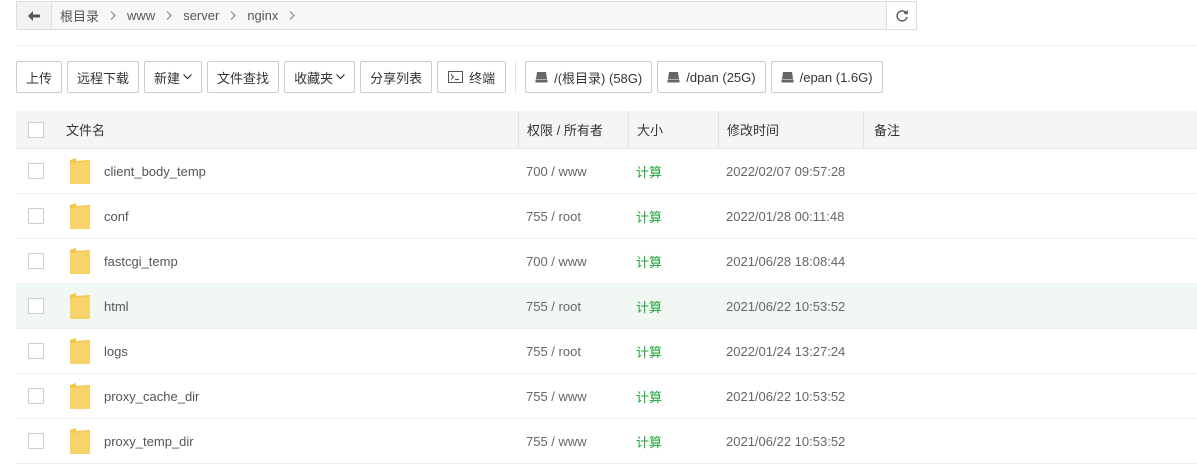 The image size is (1197, 467). Describe the element at coordinates (456, 77) in the screenshot. I see `terminal-icon` at that location.